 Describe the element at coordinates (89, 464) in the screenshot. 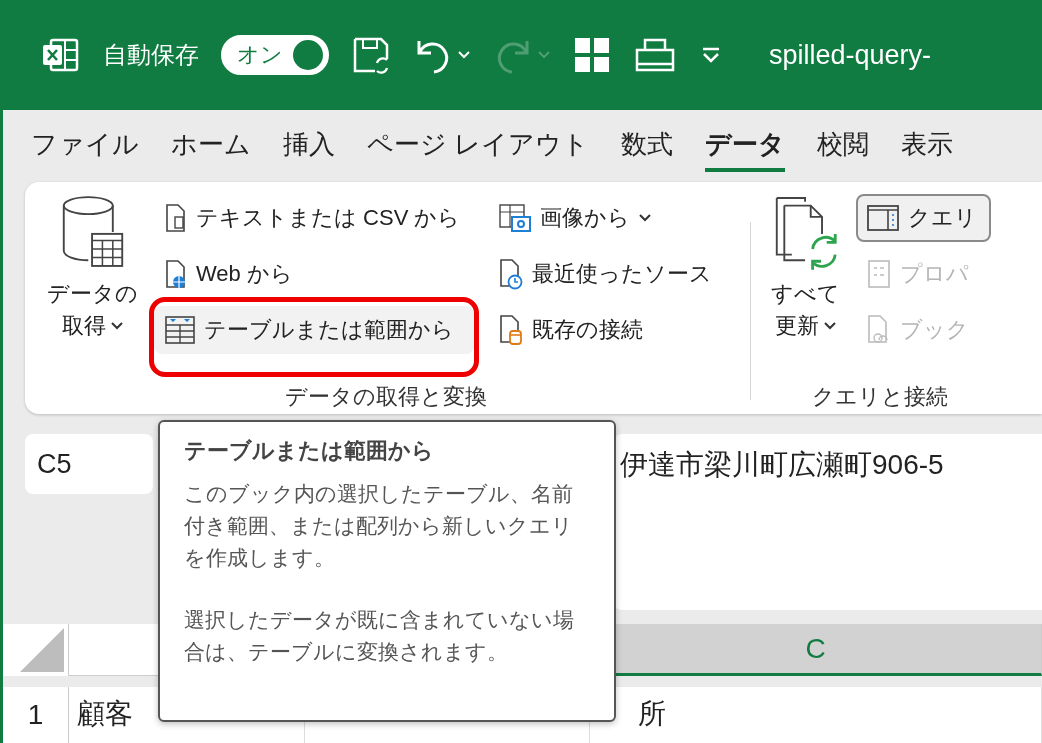

I see `name-box: C5` at that location.